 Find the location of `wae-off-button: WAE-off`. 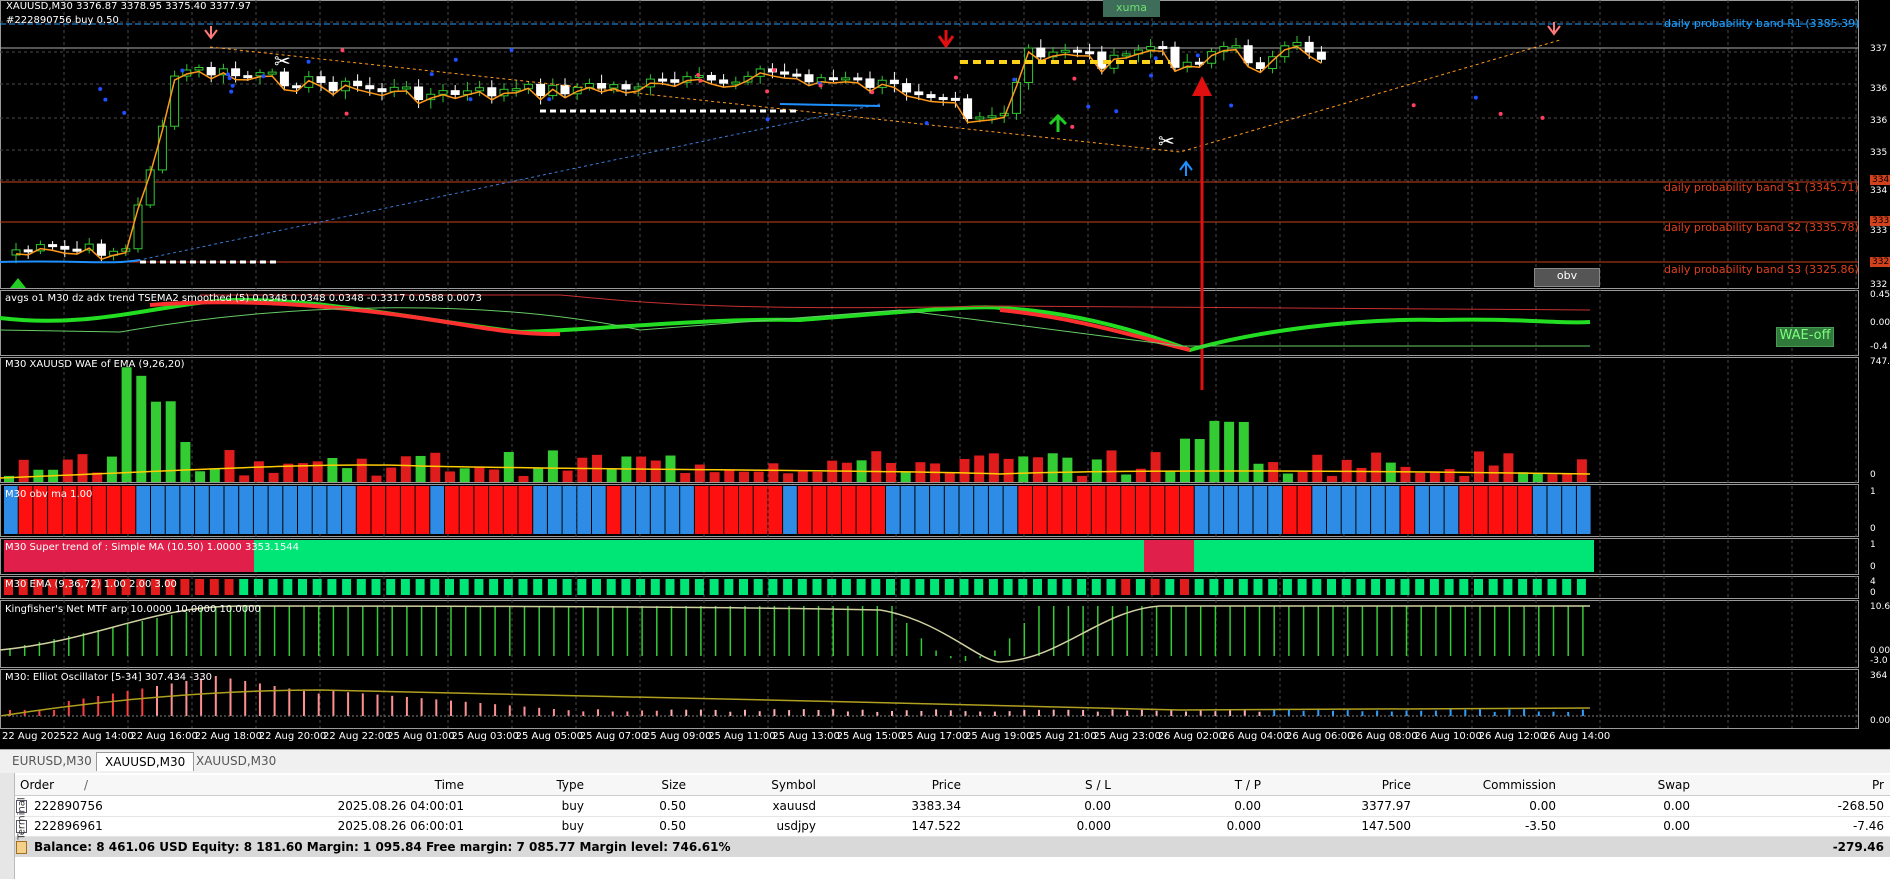

wae-off-button: WAE-off is located at coordinates (1805, 337).